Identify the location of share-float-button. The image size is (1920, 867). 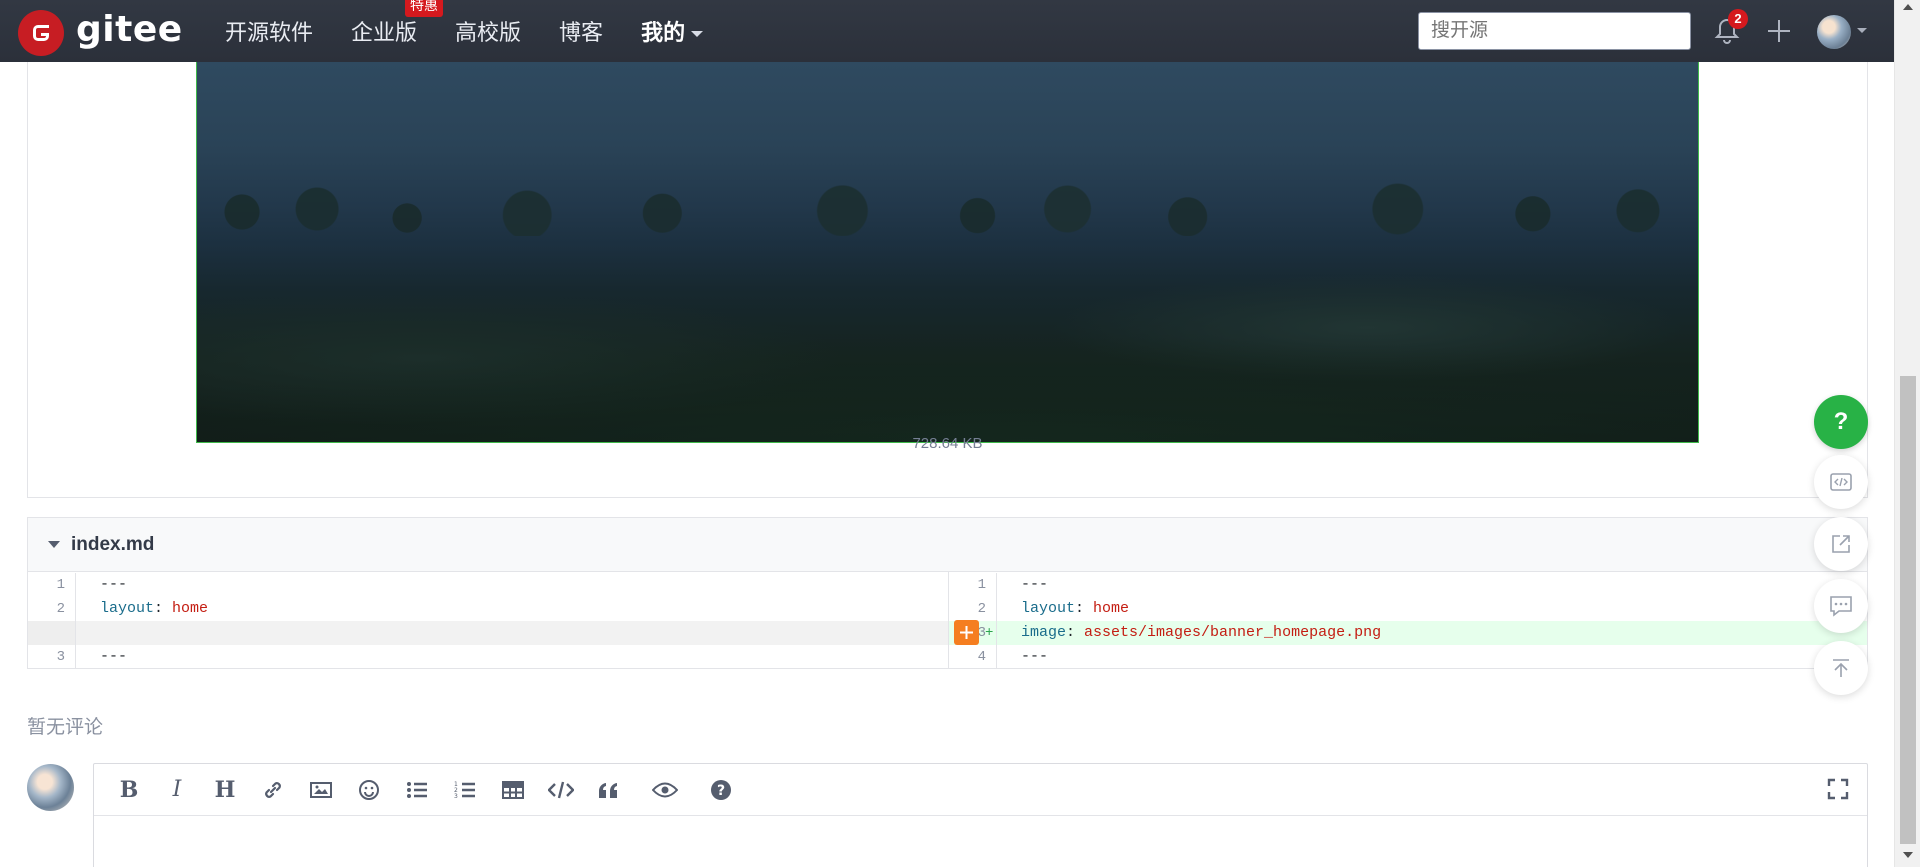
(1841, 544).